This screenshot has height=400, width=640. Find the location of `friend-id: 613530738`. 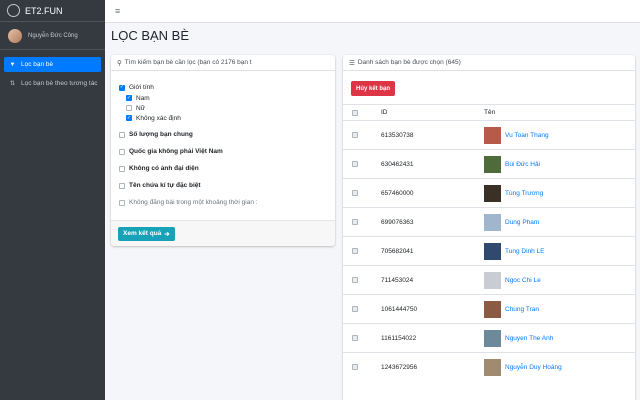

friend-id: 613530738 is located at coordinates (432, 135).